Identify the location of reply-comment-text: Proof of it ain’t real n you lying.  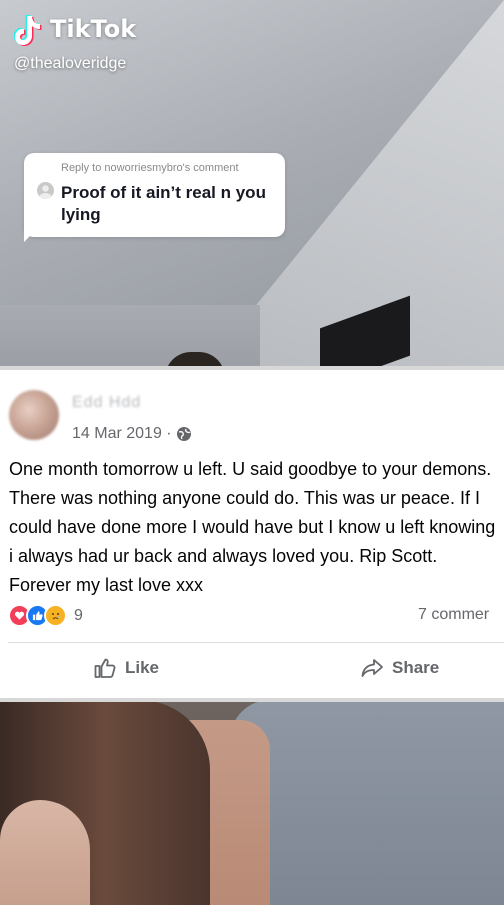
(163, 203).